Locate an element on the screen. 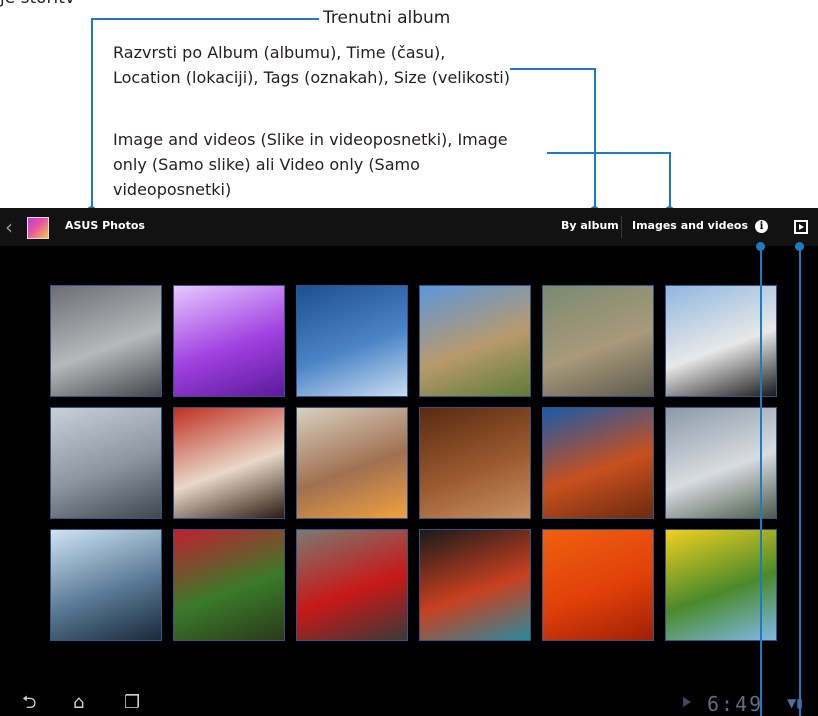  photo-thumbnail-geisha is located at coordinates (229, 463).